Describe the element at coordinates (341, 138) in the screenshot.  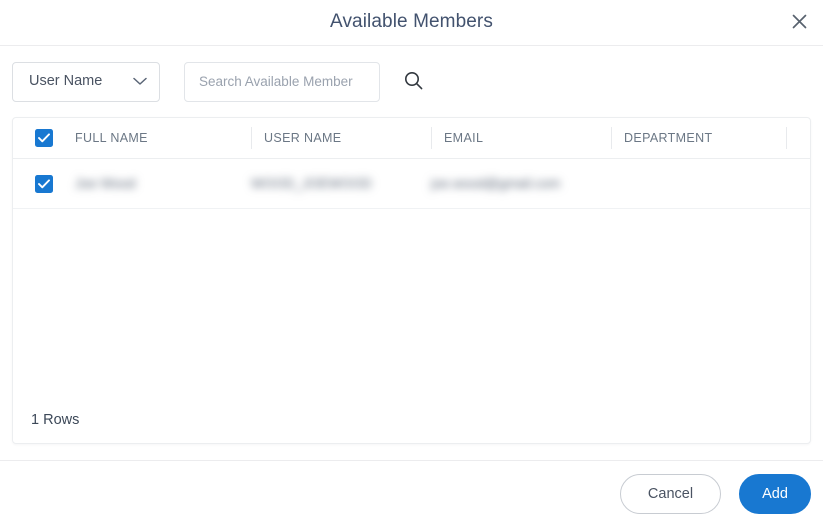
I see `column-header-user-name: USER NAME` at that location.